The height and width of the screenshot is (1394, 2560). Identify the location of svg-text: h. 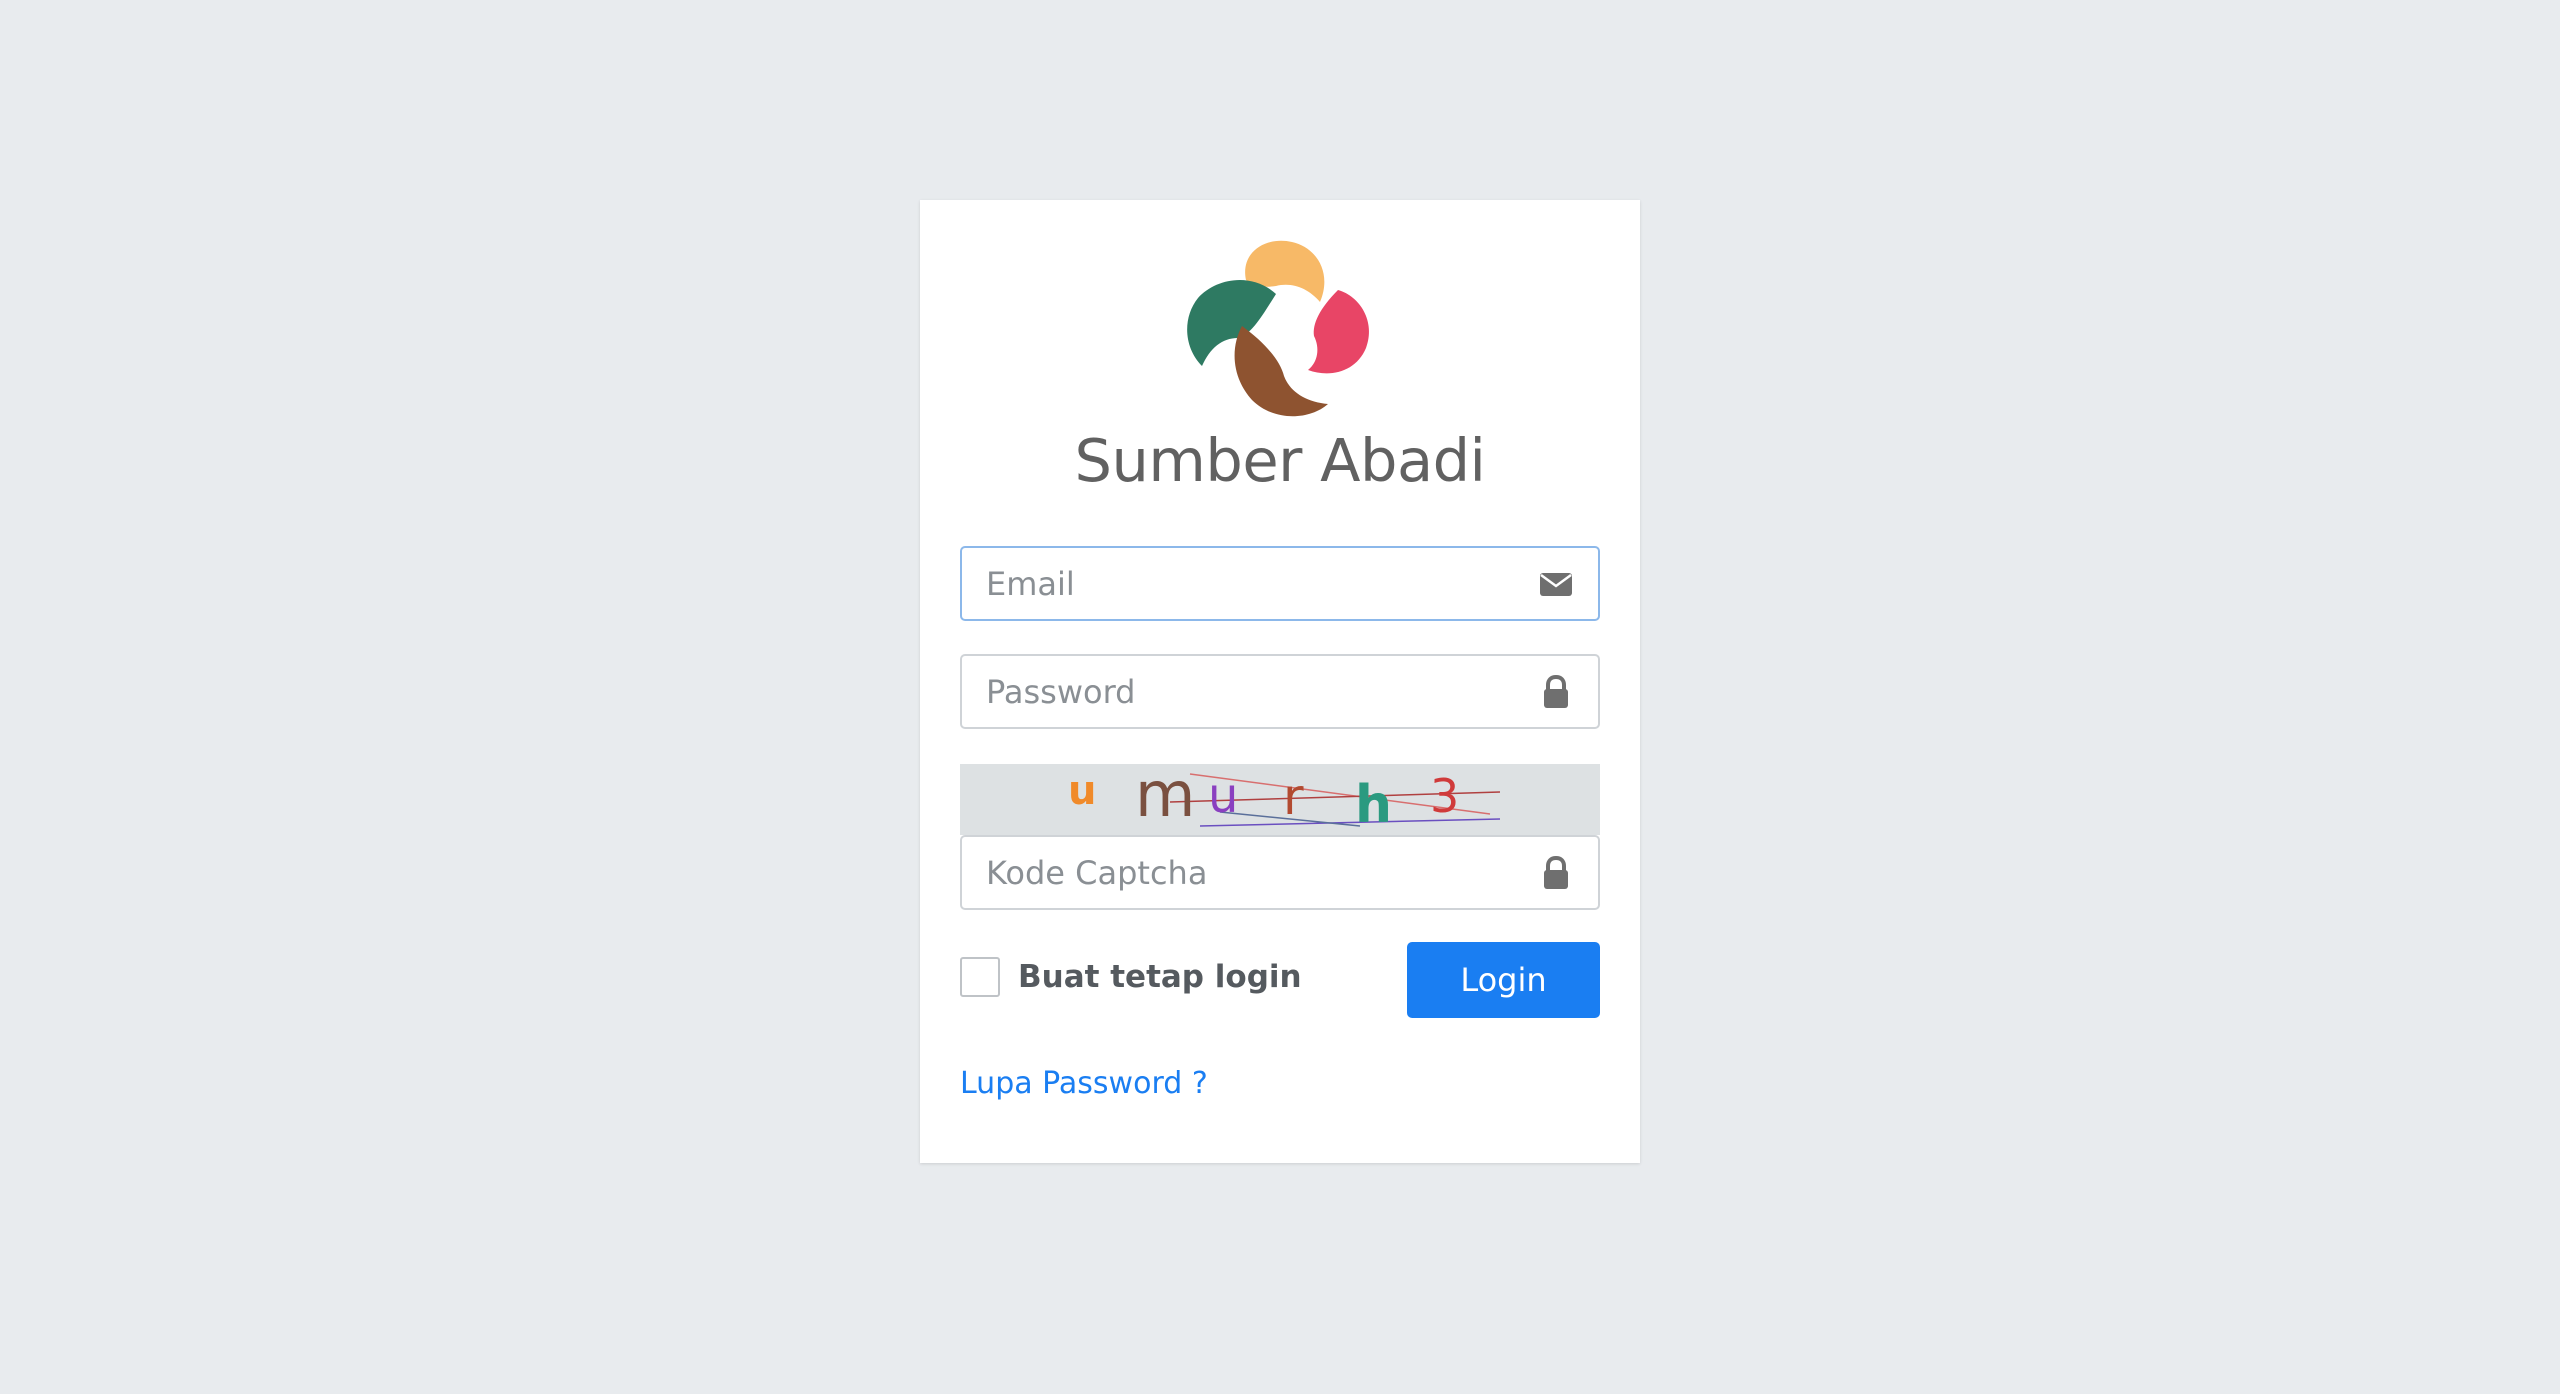
(1373, 805).